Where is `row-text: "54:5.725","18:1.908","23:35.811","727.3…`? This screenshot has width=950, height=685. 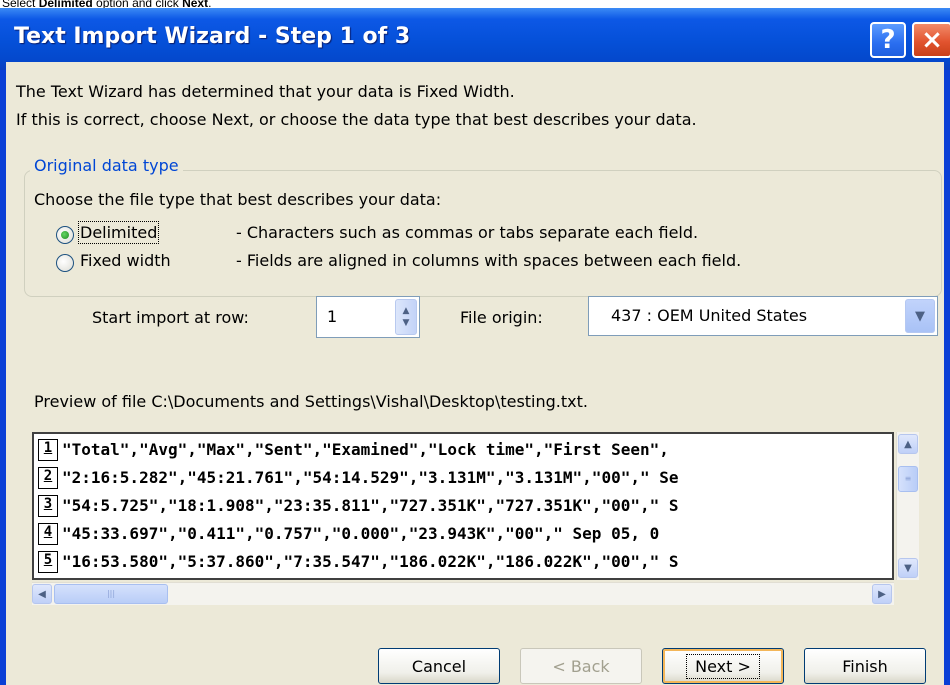 row-text: "54:5.725","18:1.908","23:35.811","727.3… is located at coordinates (370, 505).